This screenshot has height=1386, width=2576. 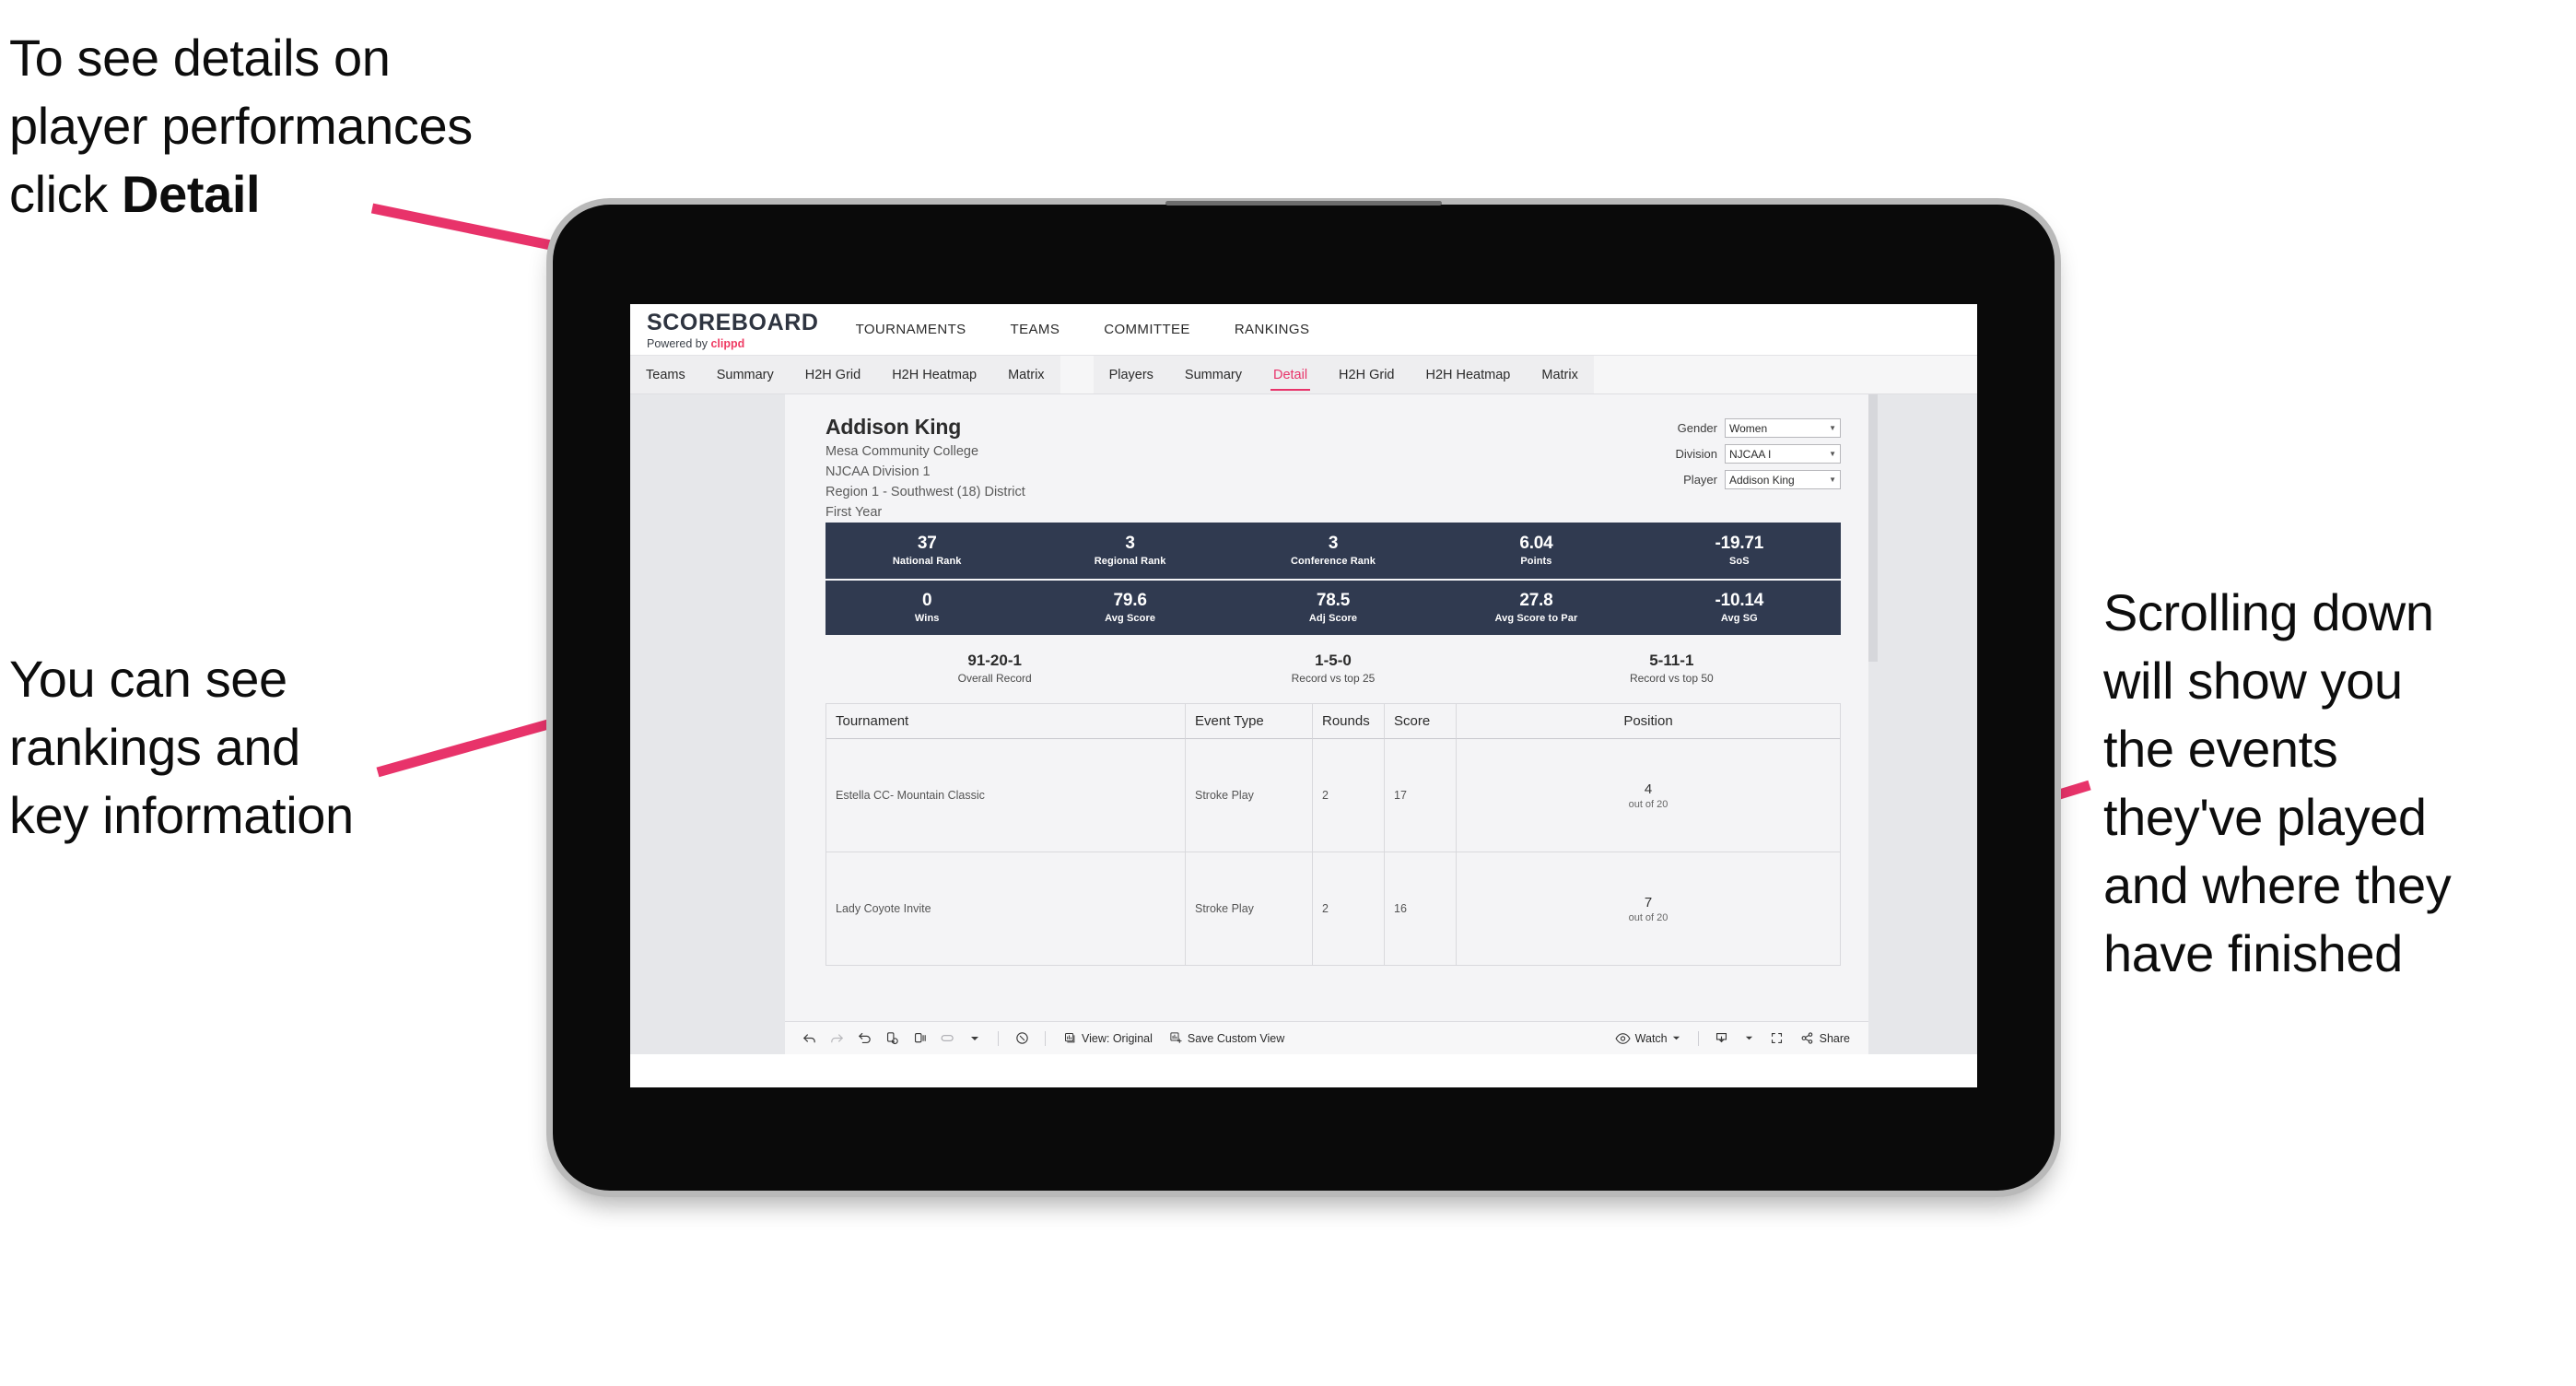 I want to click on filter-division-value: NJCAA I, so click(x=1750, y=454).